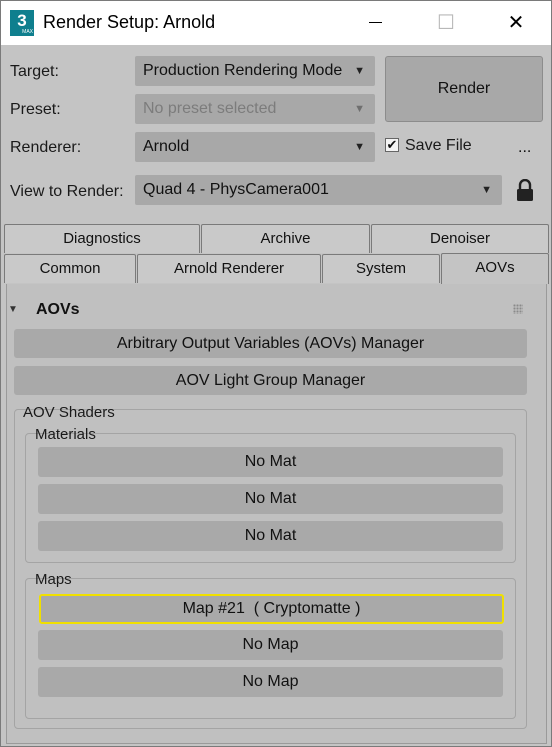 The height and width of the screenshot is (747, 552). I want to click on renderer-dropdown: Arnold ▼, so click(255, 147).